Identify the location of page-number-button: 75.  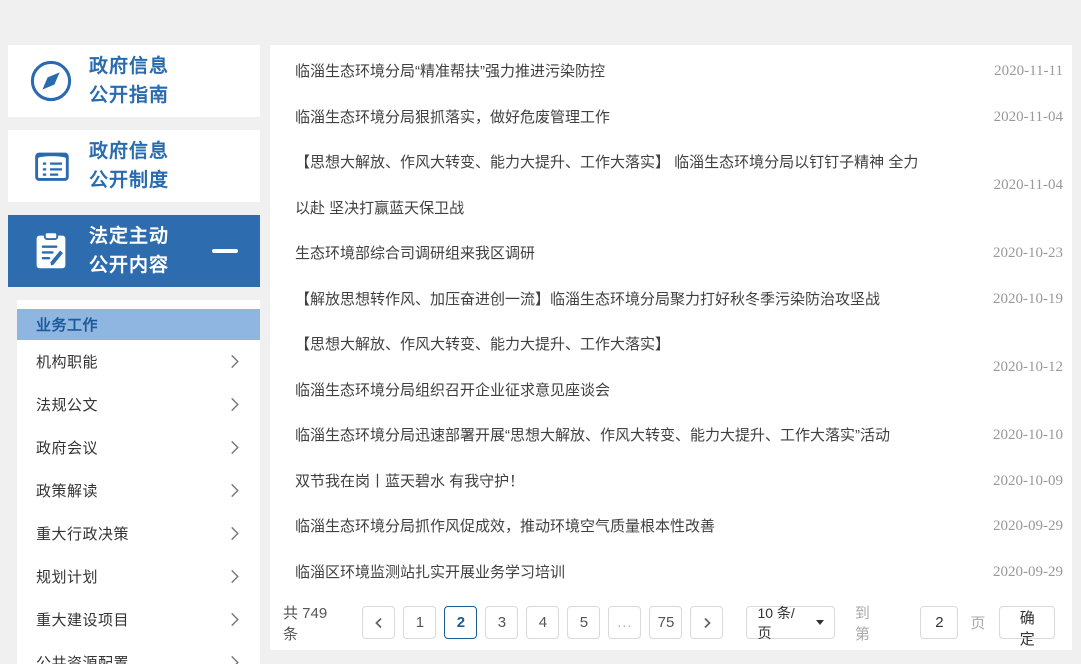
(666, 622).